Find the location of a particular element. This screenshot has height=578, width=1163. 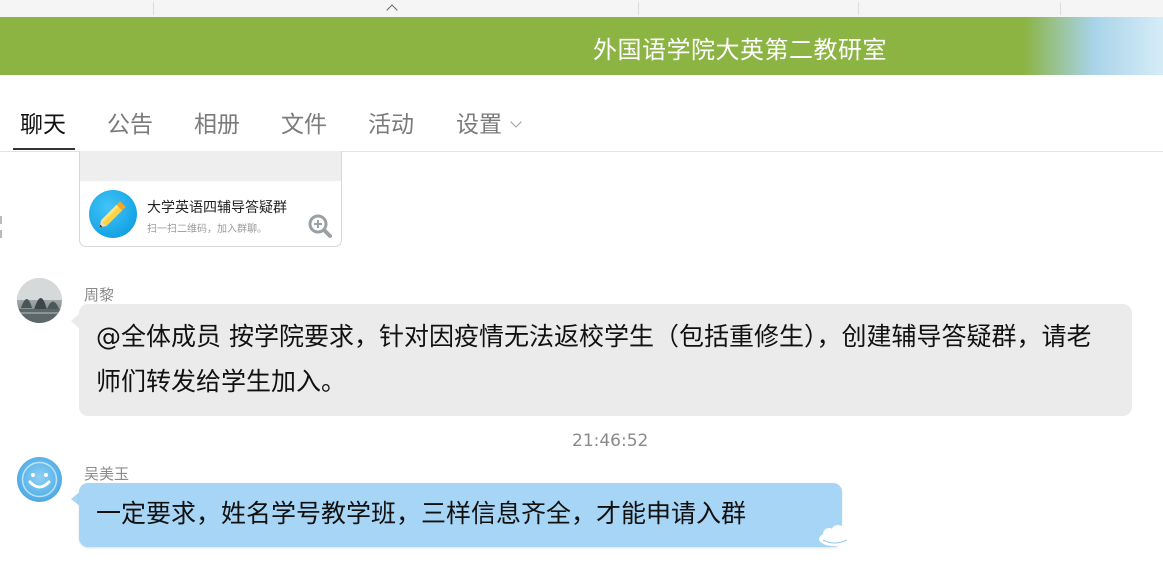

group-title: 外国语学院大英第二教研室 is located at coordinates (740, 50).